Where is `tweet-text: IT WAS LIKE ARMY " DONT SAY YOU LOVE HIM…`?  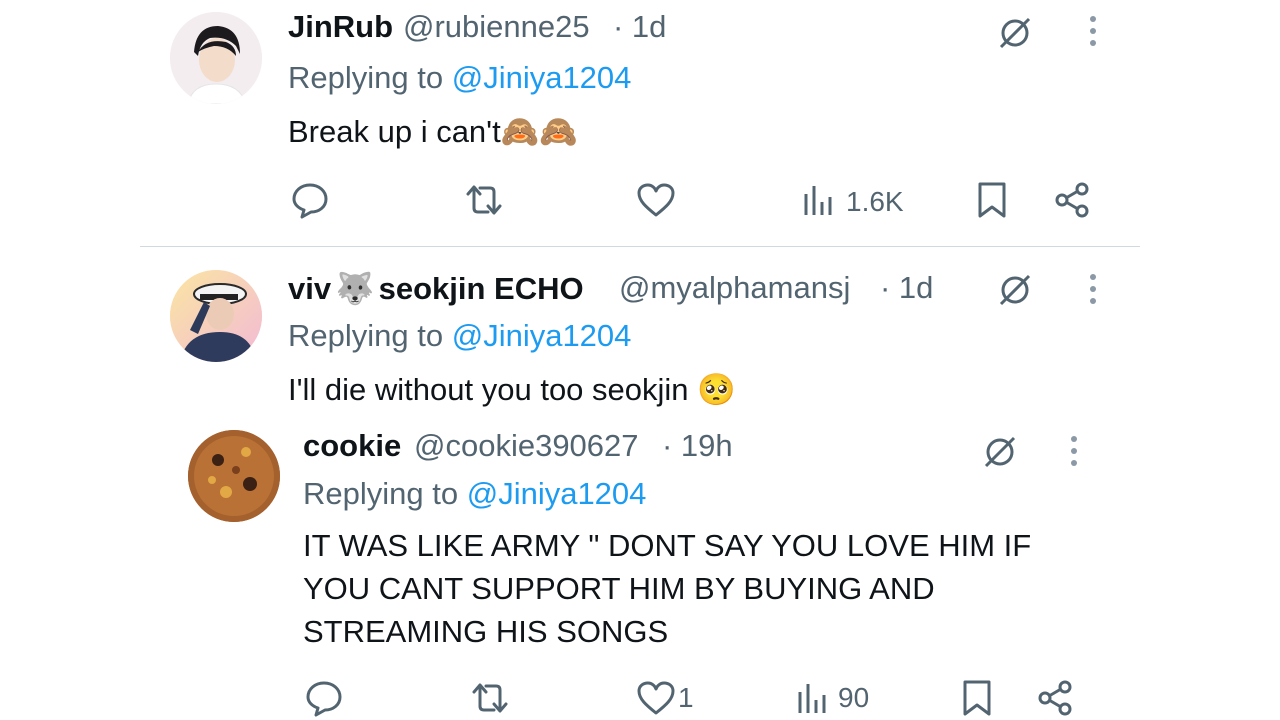 tweet-text: IT WAS LIKE ARMY " DONT SAY YOU LOVE HIM… is located at coordinates (667, 588).